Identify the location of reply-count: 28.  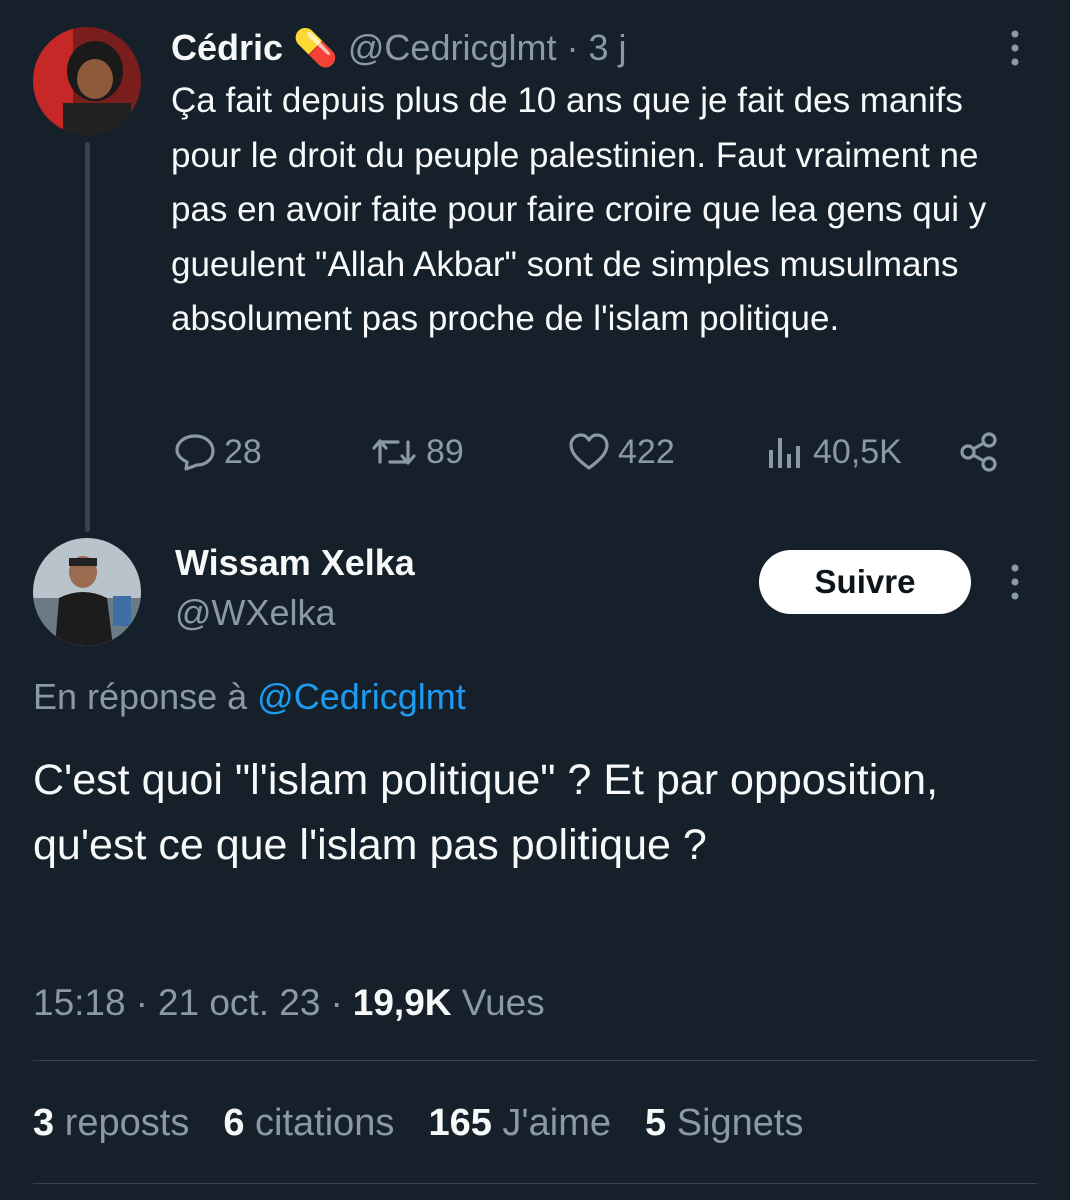
(243, 451).